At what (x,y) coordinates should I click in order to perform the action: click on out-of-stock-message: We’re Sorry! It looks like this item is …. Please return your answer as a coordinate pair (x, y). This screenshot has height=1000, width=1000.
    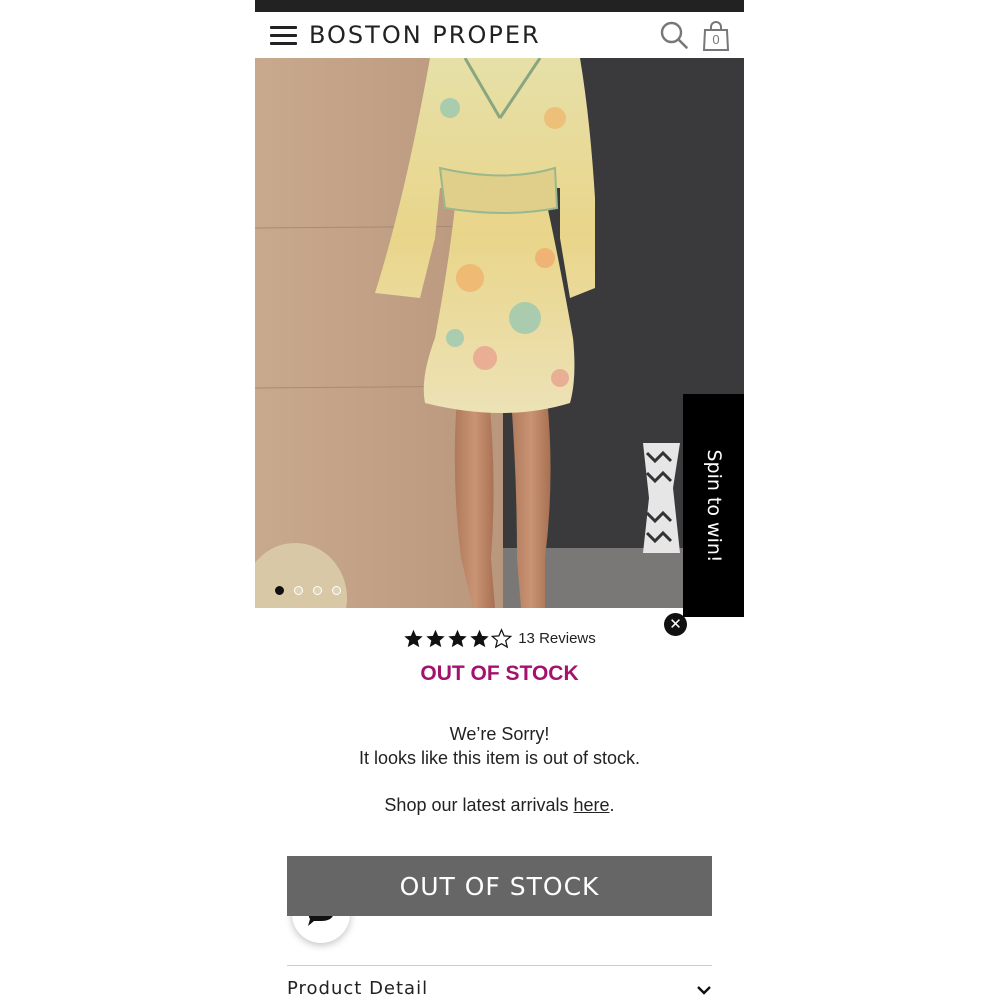
    Looking at the image, I should click on (499, 746).